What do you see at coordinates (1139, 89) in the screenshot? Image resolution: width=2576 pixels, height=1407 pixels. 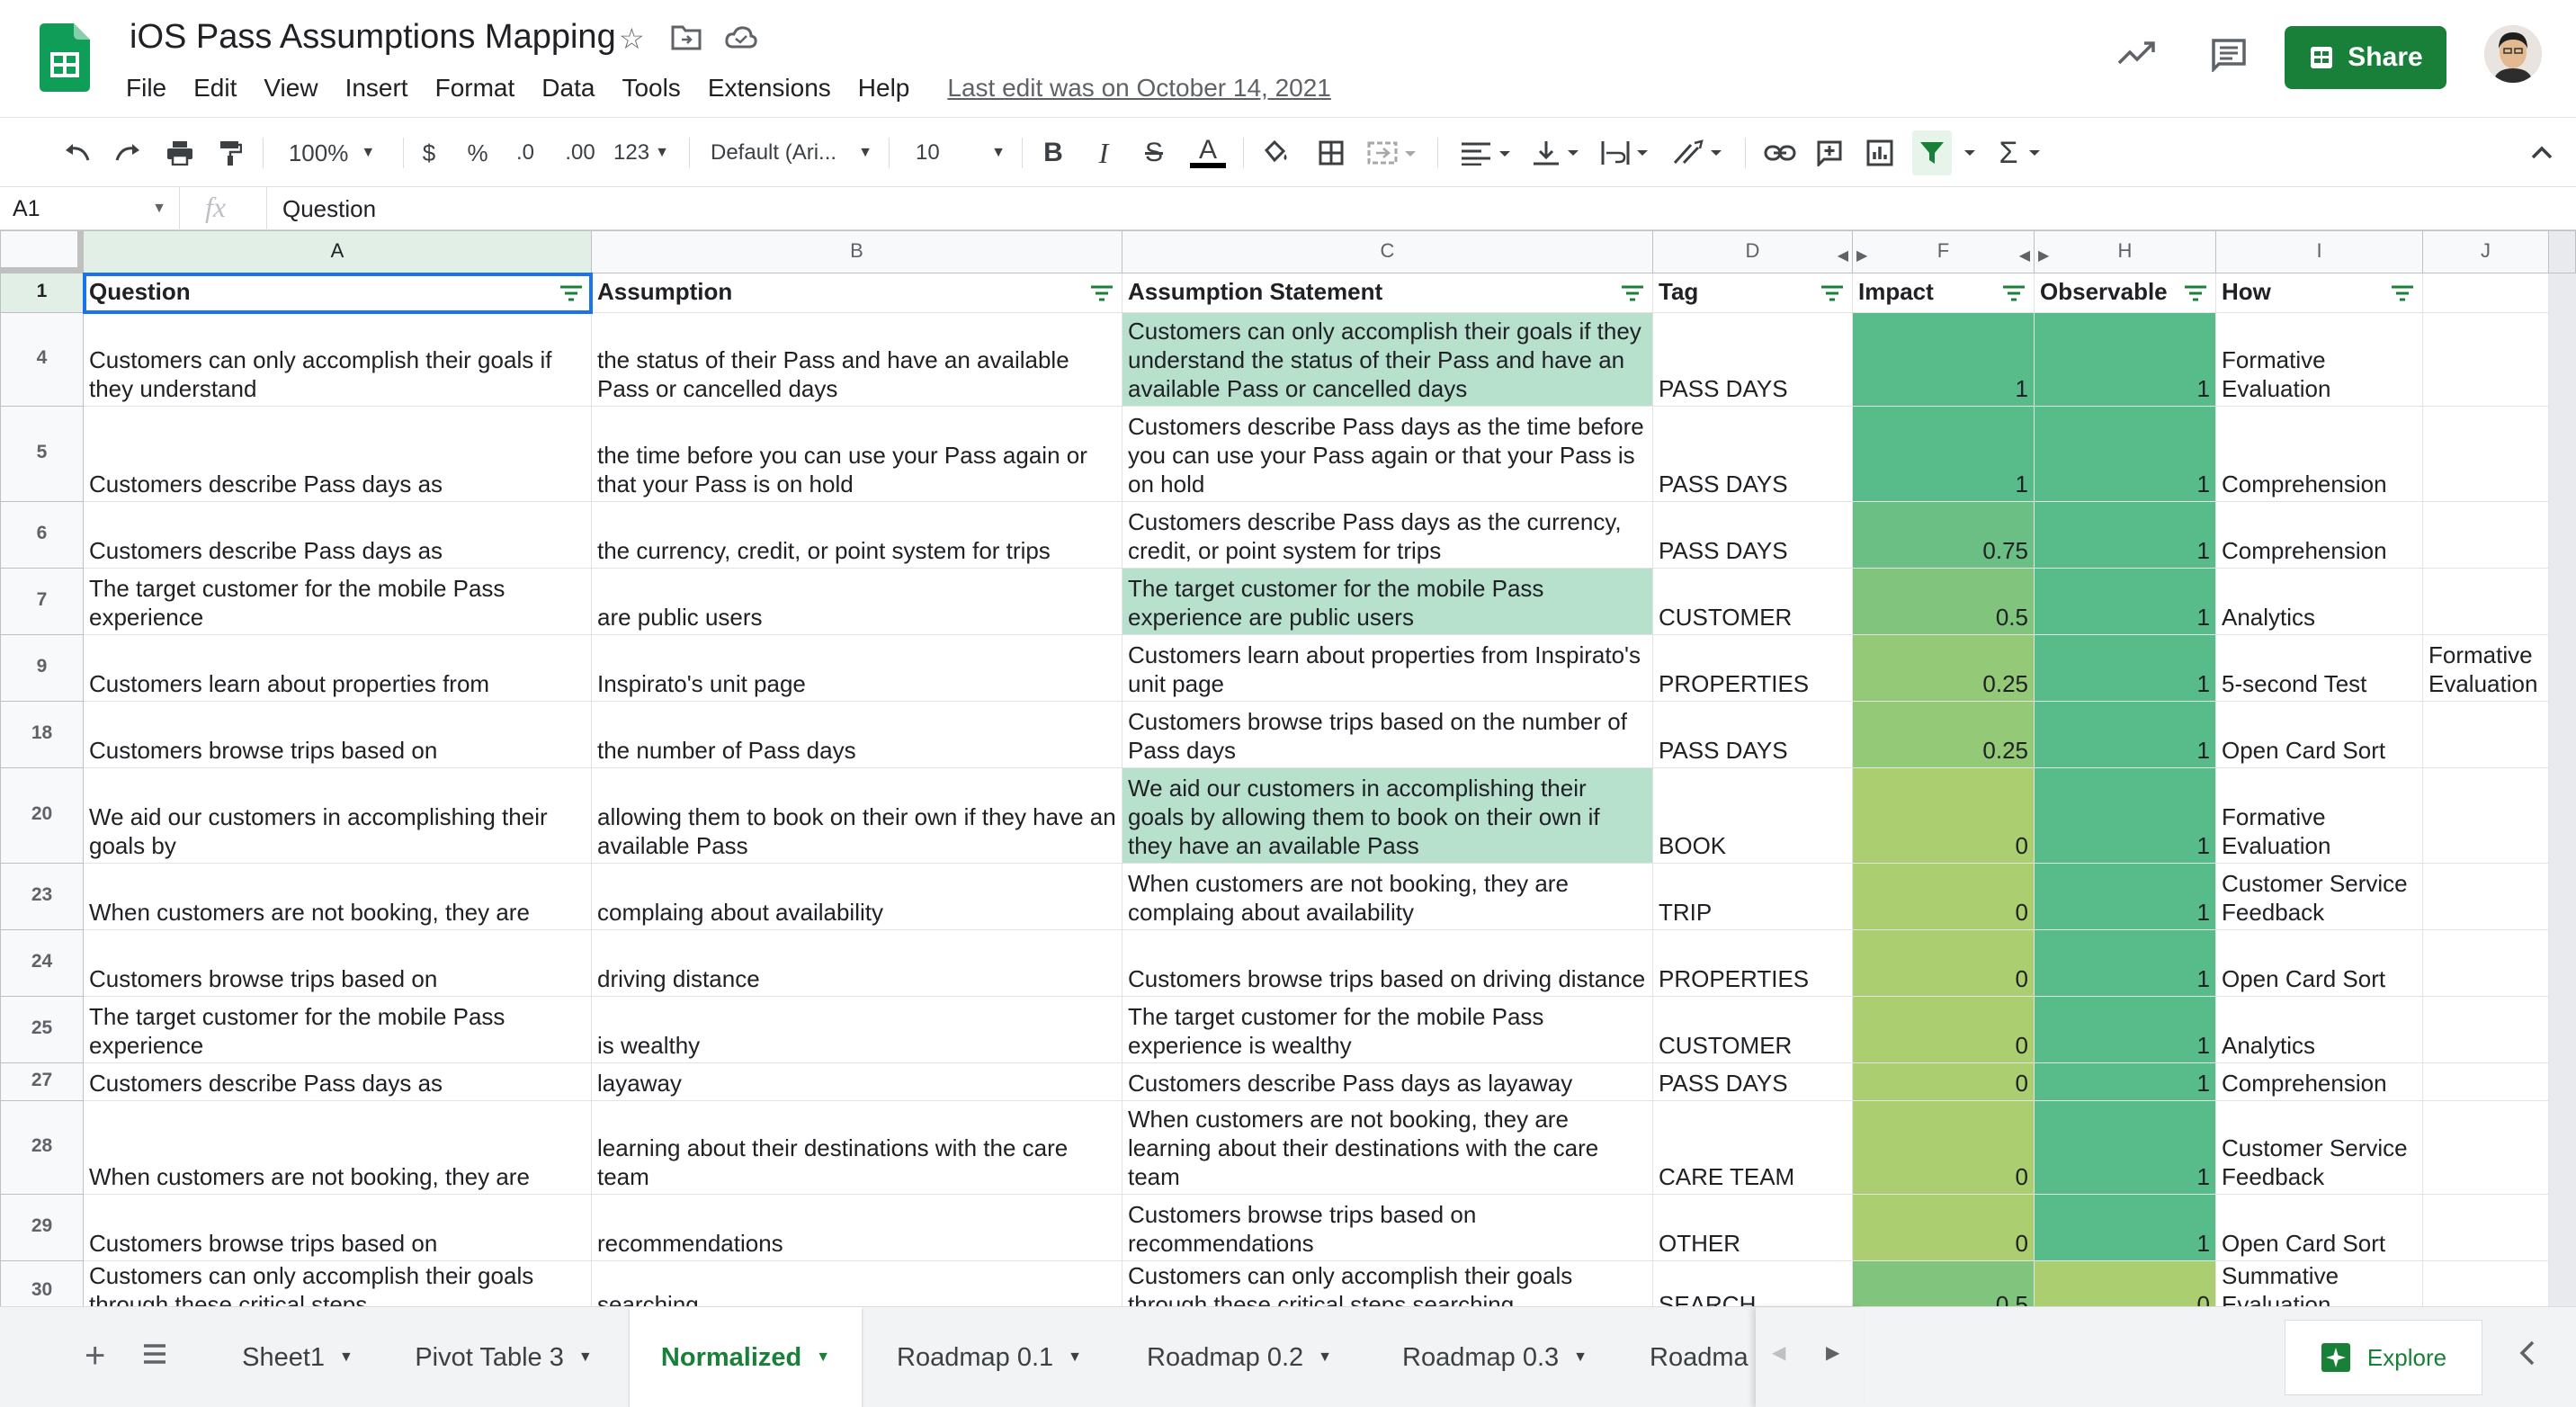 I see `last-edit-link: Last edit was on October 14, 2021` at bounding box center [1139, 89].